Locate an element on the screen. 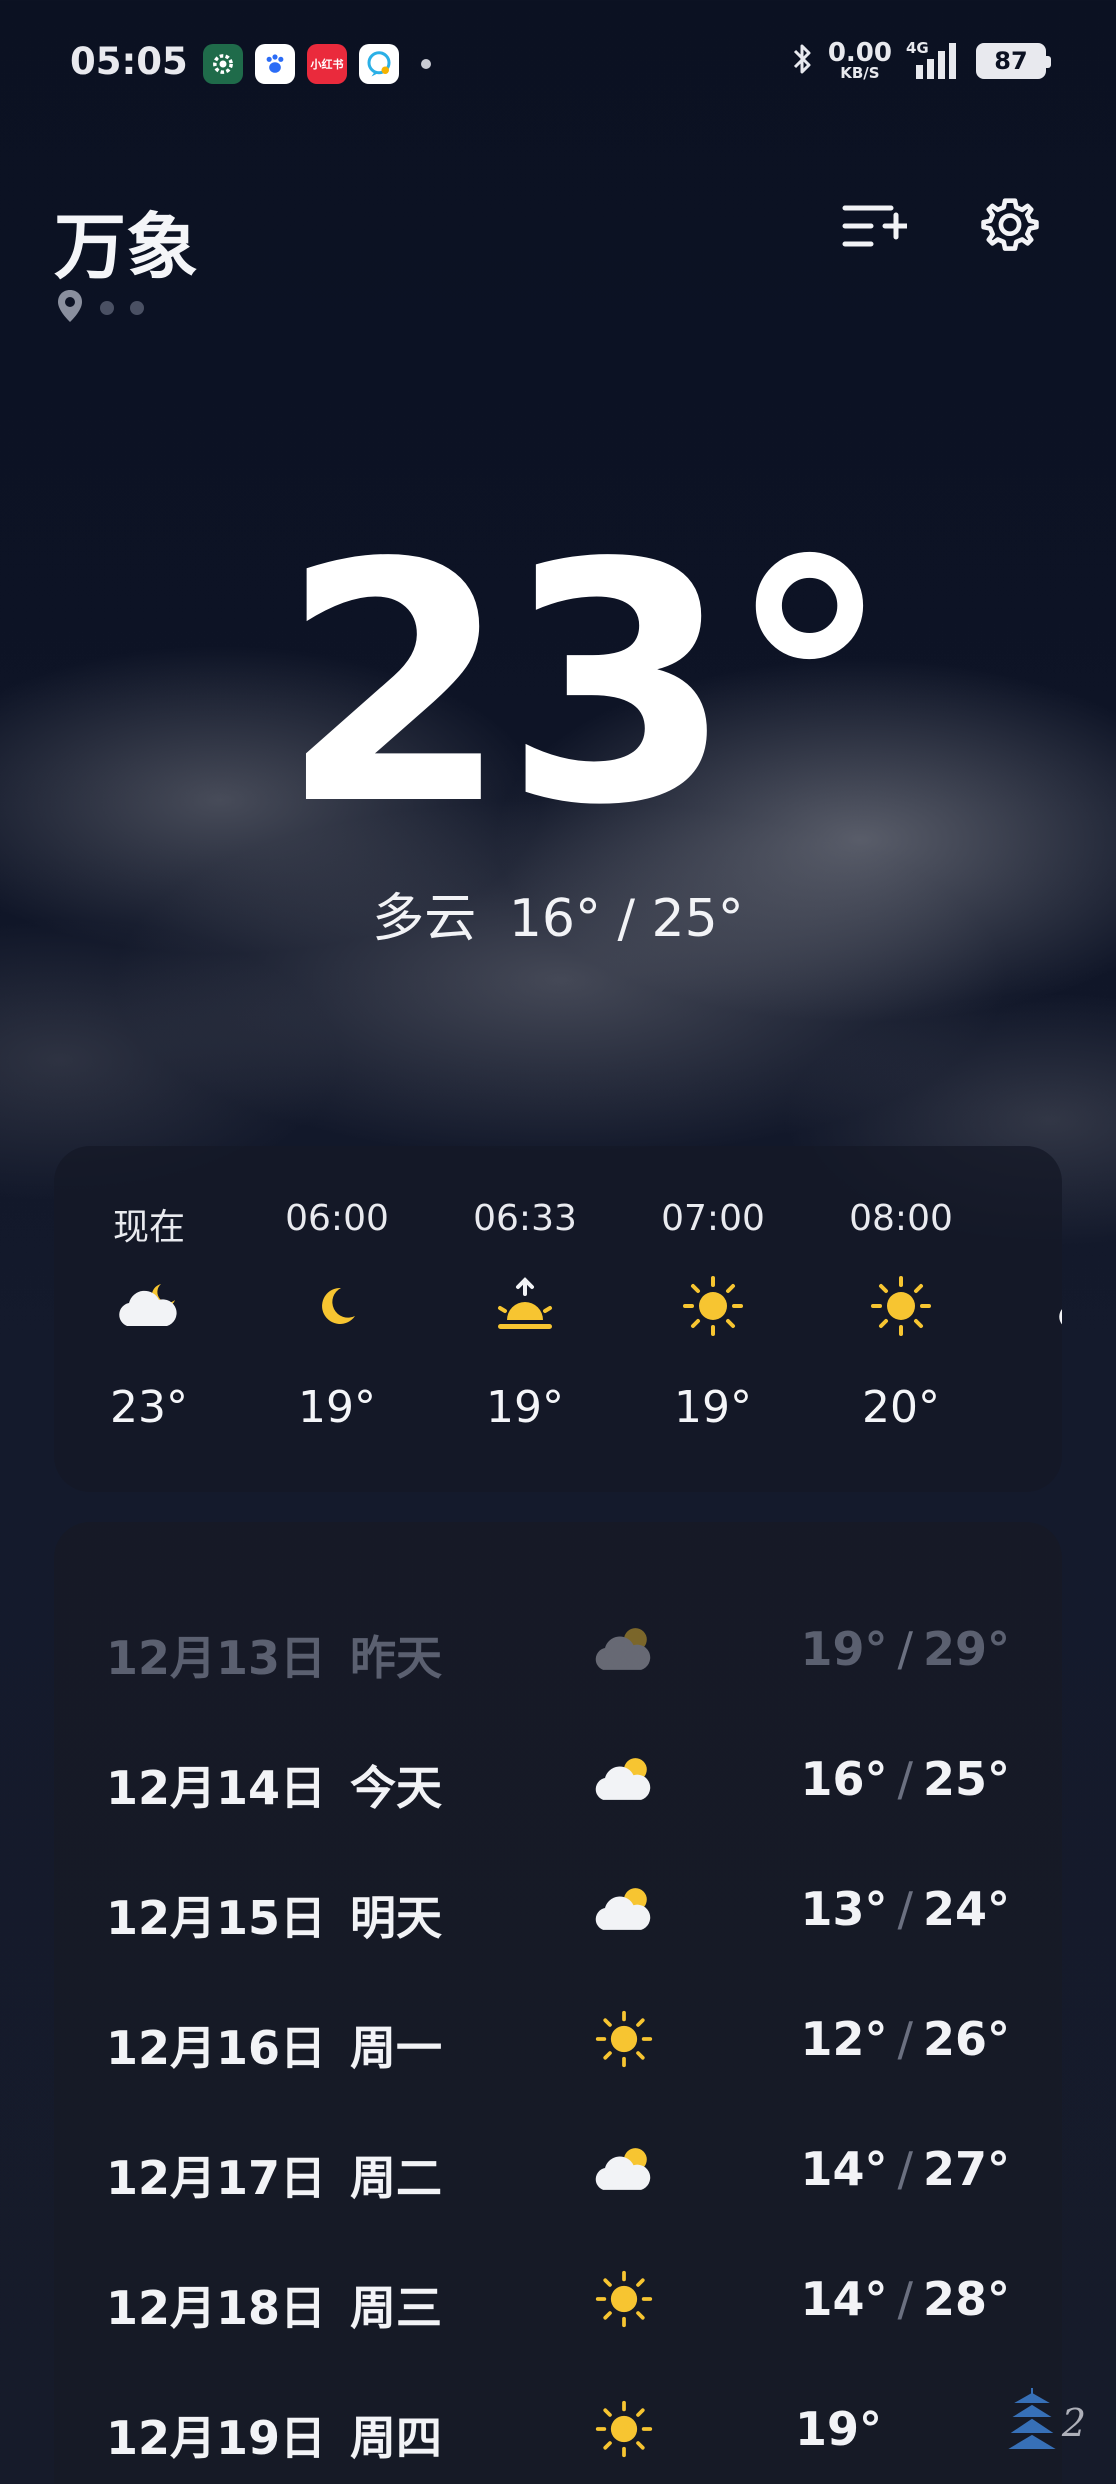  hourly-item: 06:00 19° is located at coordinates (337, 1319).